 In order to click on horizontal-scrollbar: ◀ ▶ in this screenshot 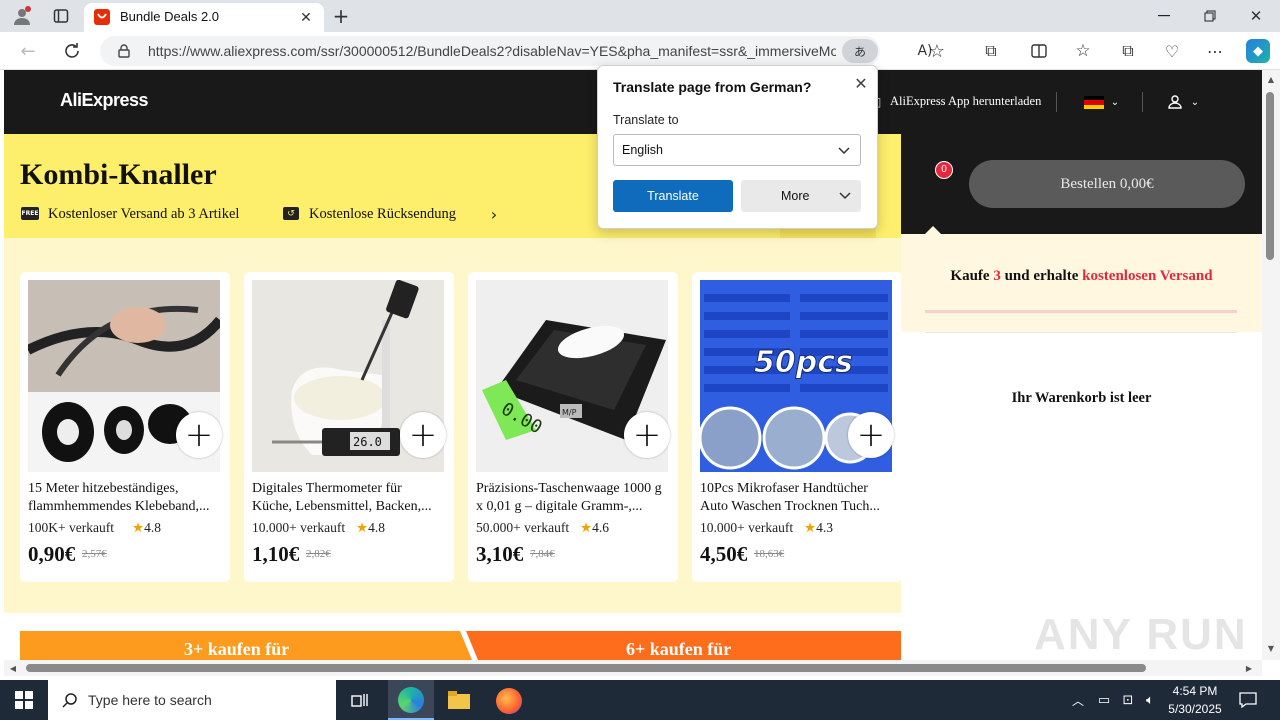, I will do `click(633, 668)`.